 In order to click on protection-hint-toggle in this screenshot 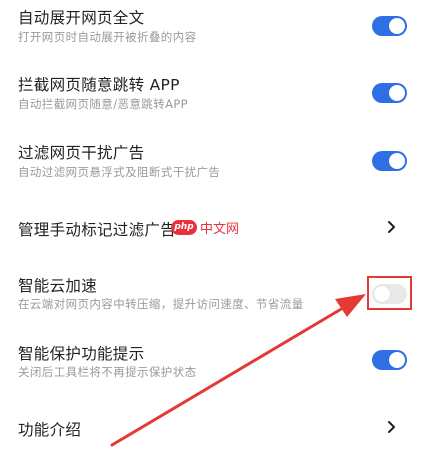, I will do `click(389, 360)`.